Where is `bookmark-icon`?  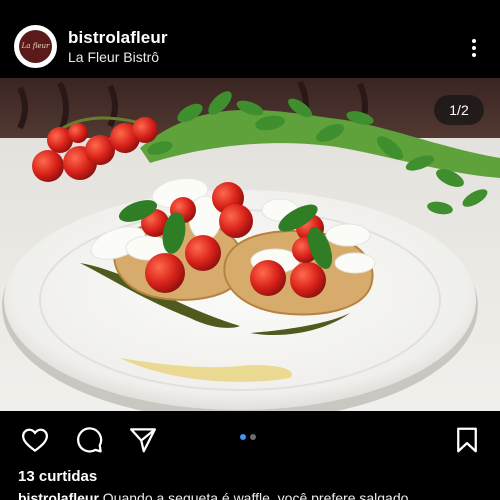
bookmark-icon is located at coordinates (467, 440).